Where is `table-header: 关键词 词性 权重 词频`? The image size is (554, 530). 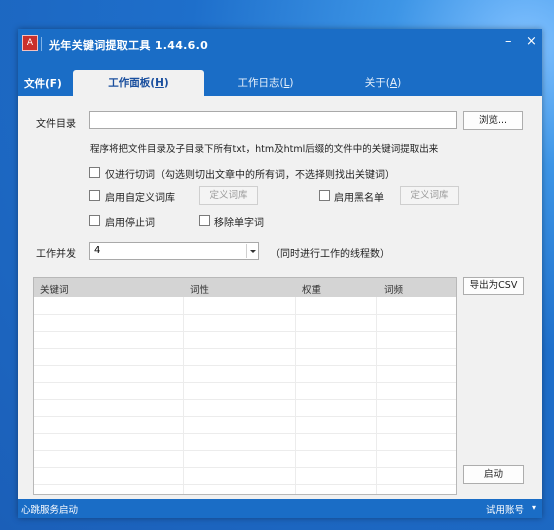 table-header: 关键词 词性 权重 词频 is located at coordinates (245, 287).